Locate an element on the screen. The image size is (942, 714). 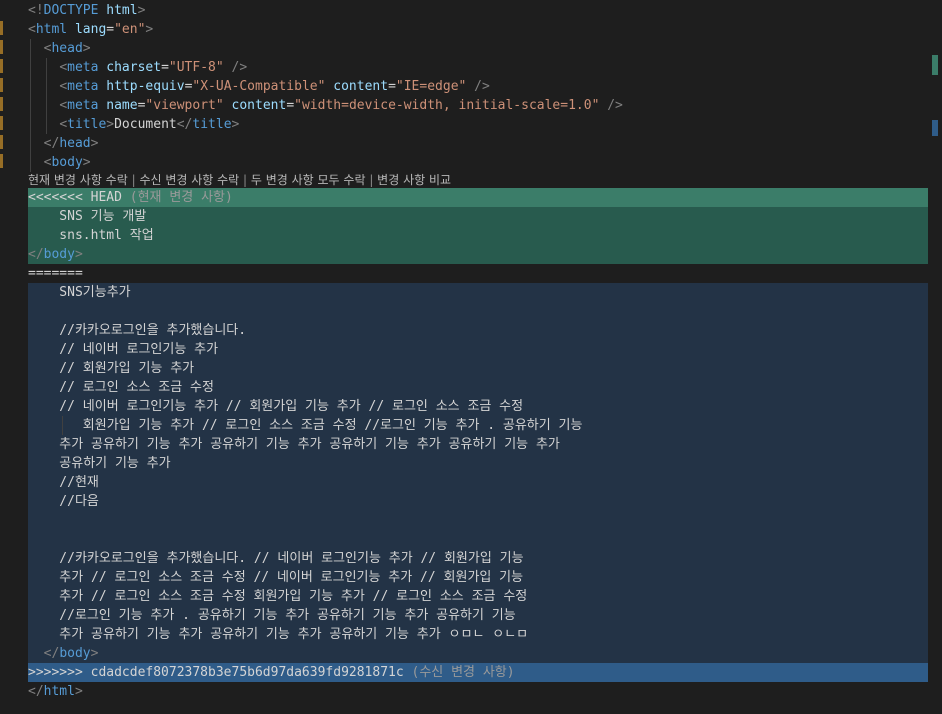
code-line: <!DOCTYPE html> is located at coordinates (479, 10).